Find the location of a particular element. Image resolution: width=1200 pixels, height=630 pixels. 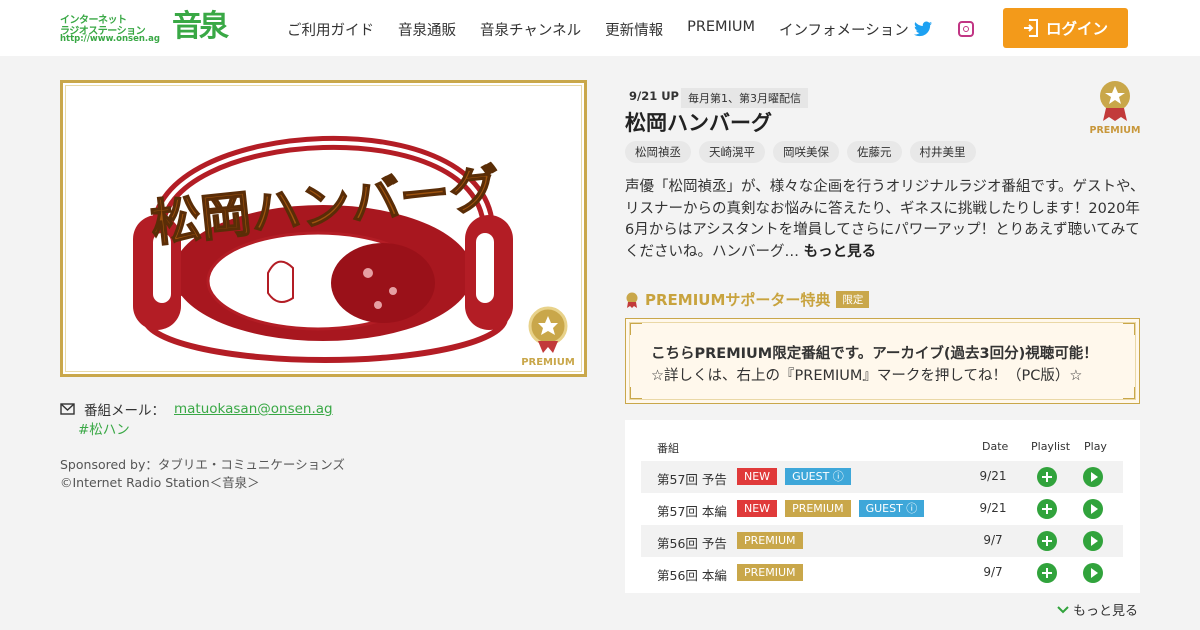

instagram-icon is located at coordinates (966, 29).